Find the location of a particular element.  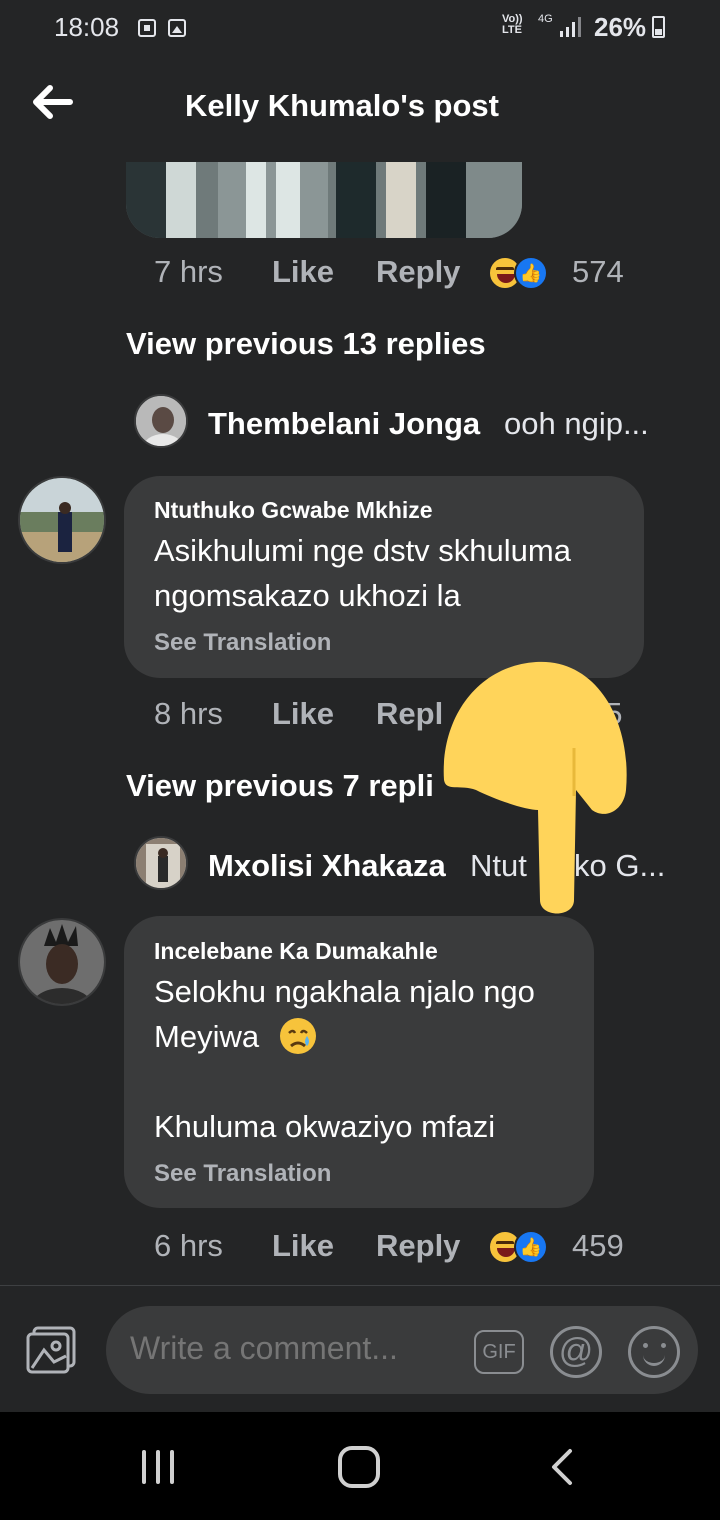

comment-timestamp: 7 hrs is located at coordinates (188, 271).